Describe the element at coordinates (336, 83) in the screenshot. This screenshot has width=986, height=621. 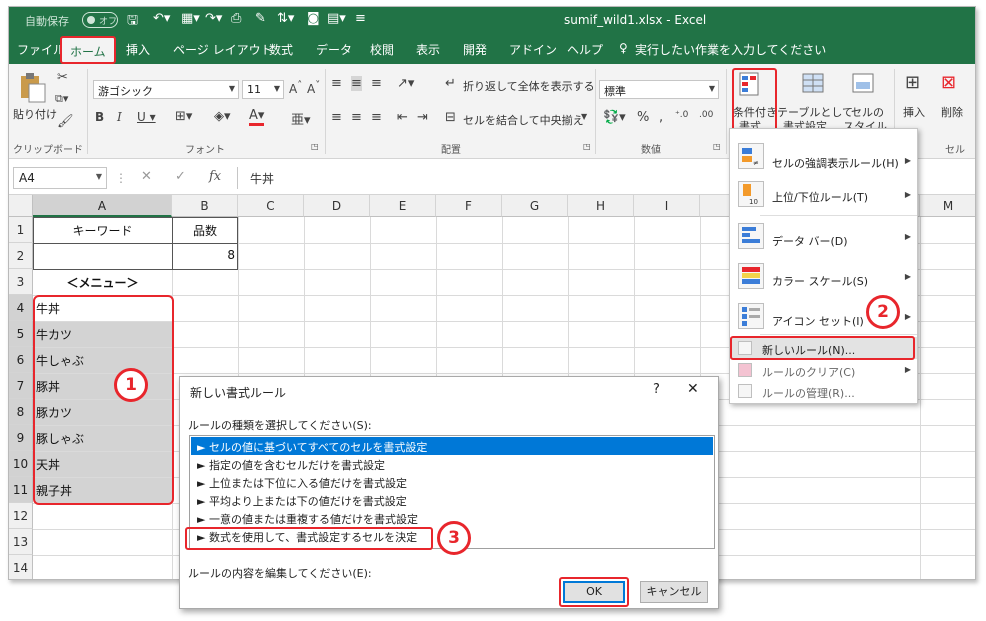
I see `align-top-icon: ≡` at that location.